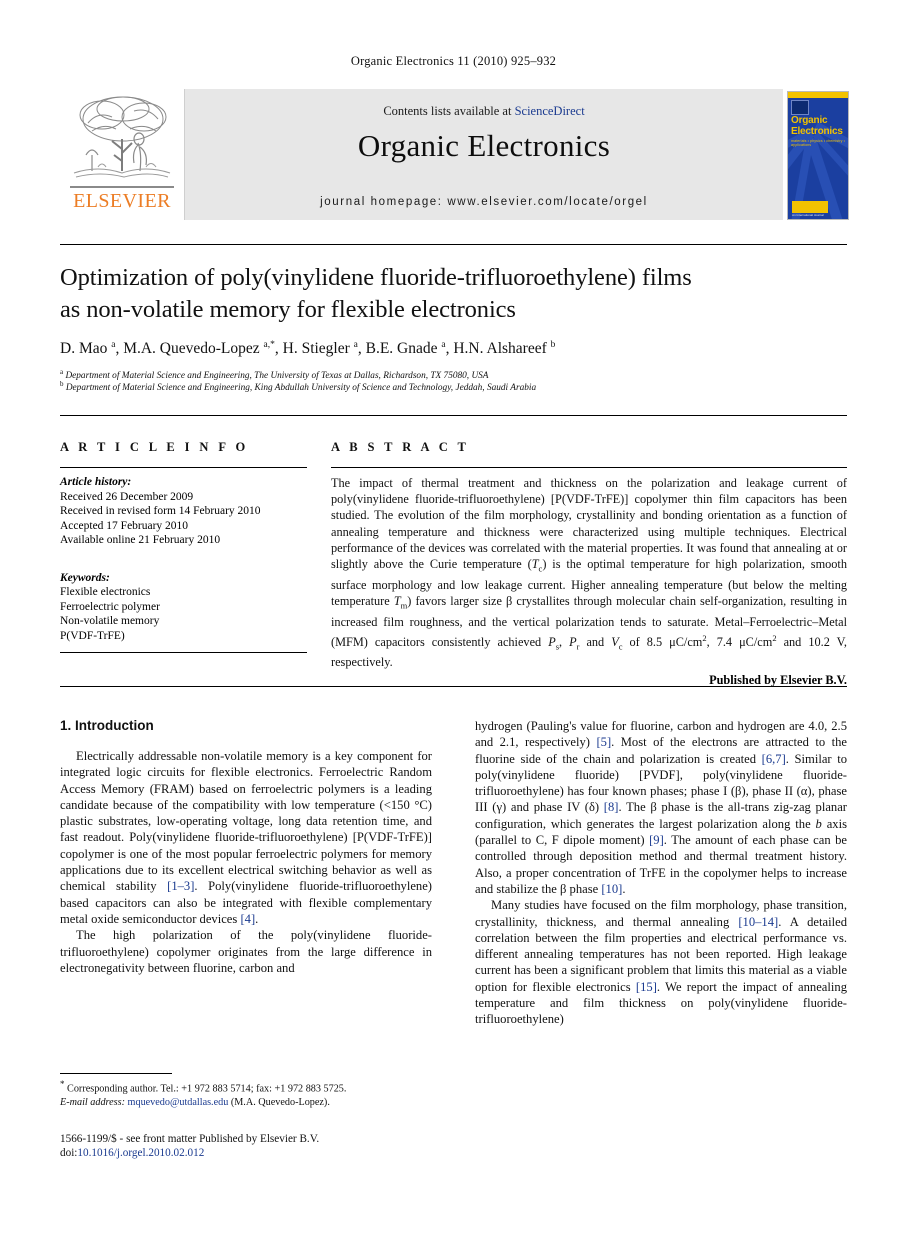 This screenshot has width=907, height=1238. I want to click on keyword-item: Ferroelectric polymer, so click(110, 606).